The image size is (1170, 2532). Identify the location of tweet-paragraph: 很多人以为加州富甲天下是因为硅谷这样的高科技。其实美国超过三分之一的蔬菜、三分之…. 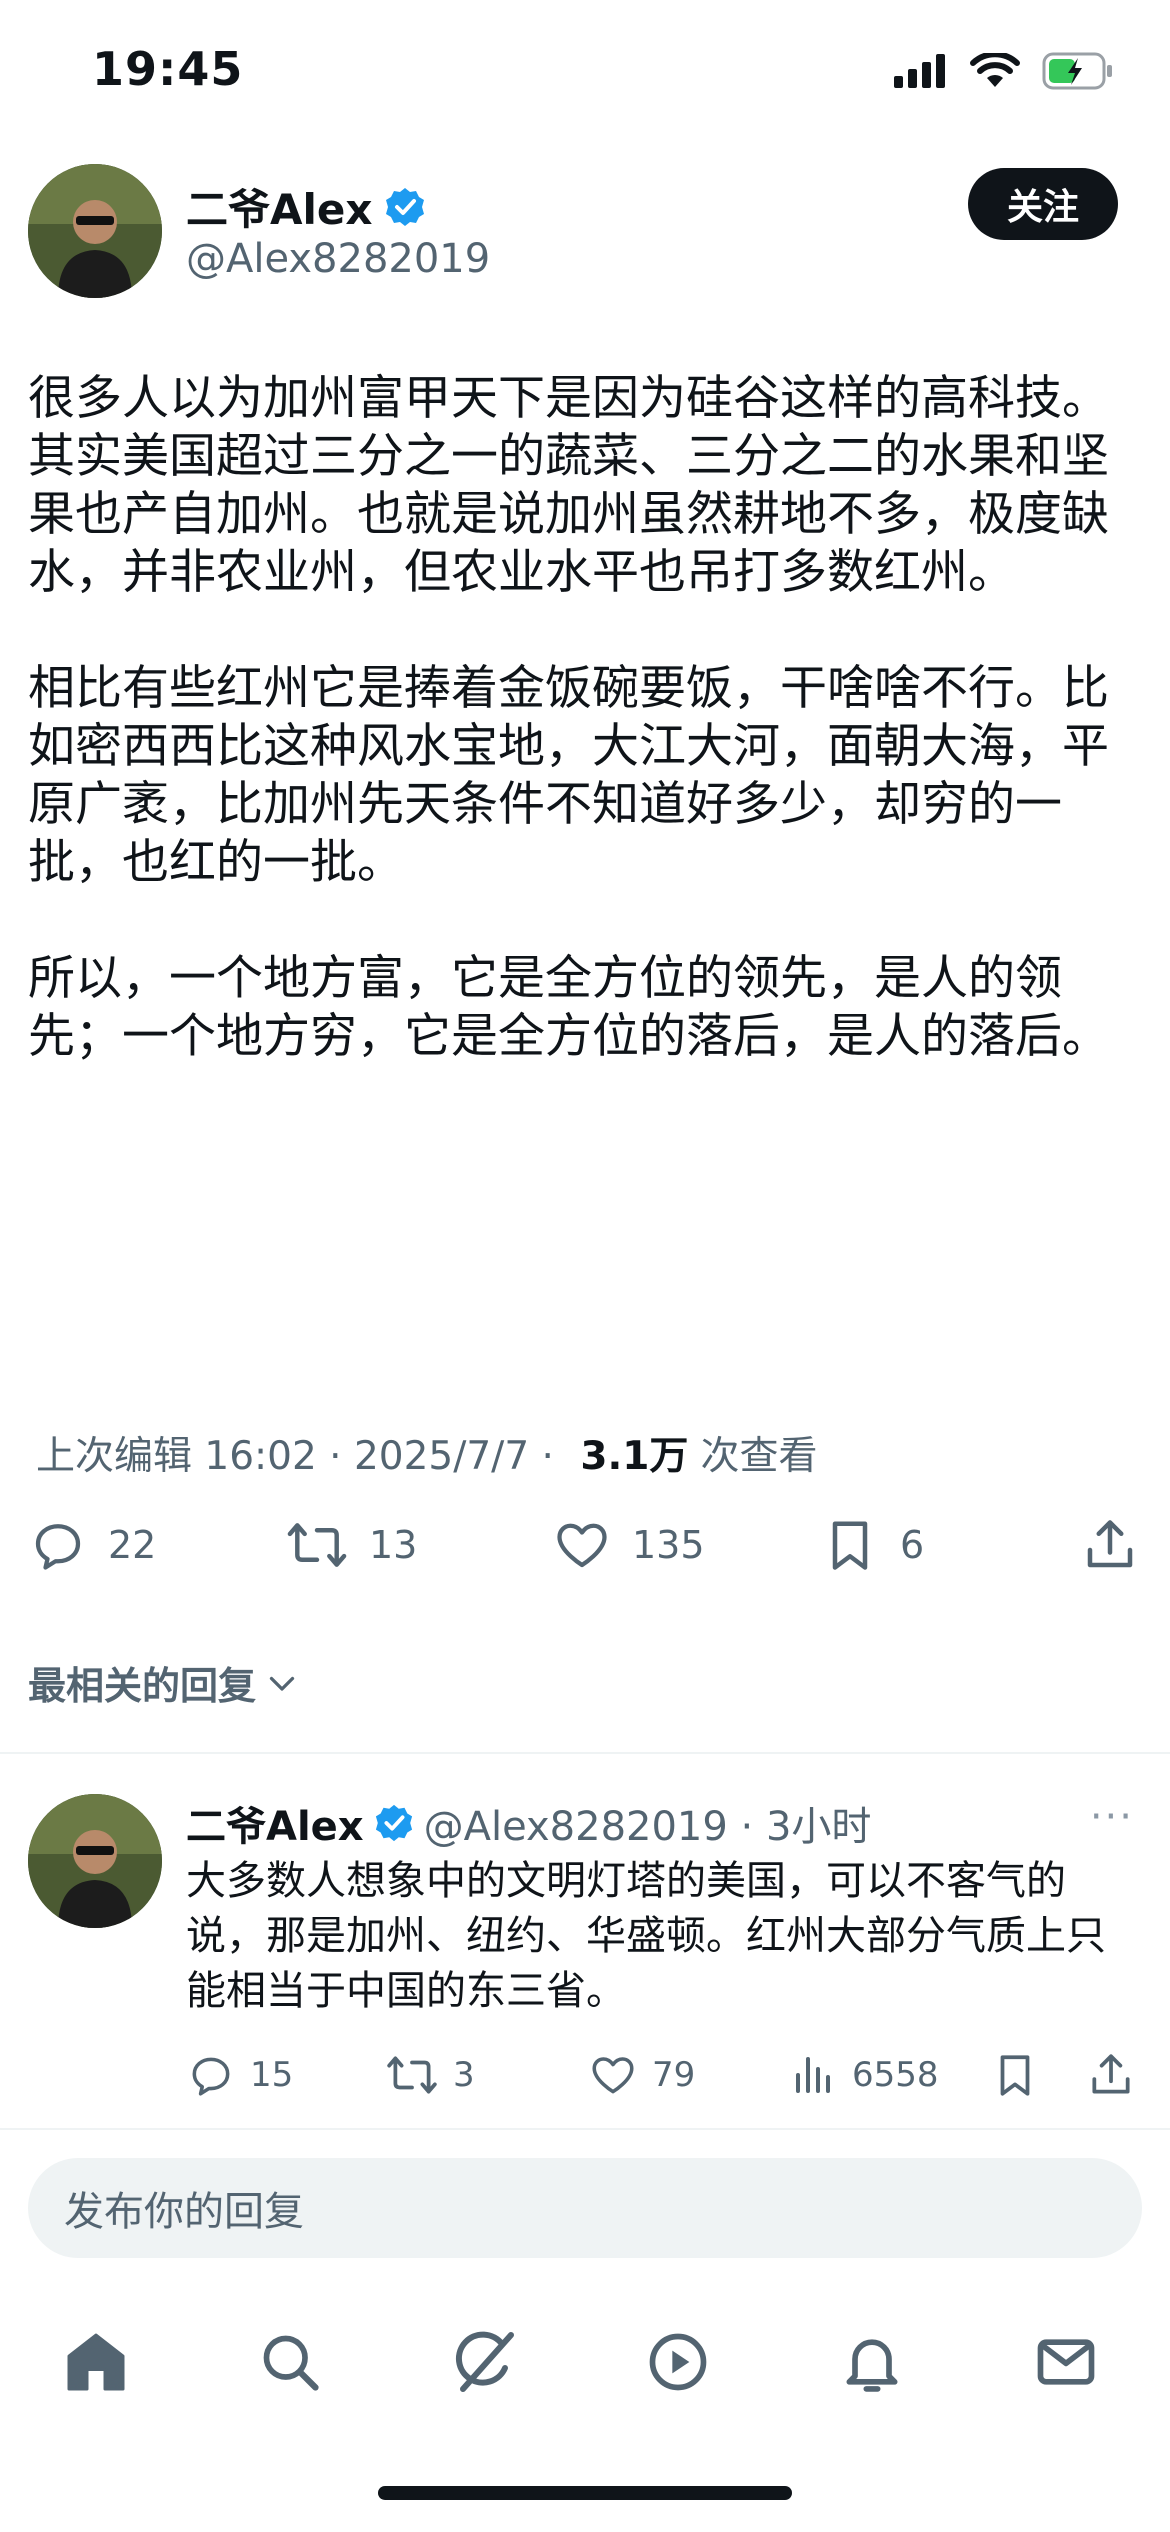
(568, 485).